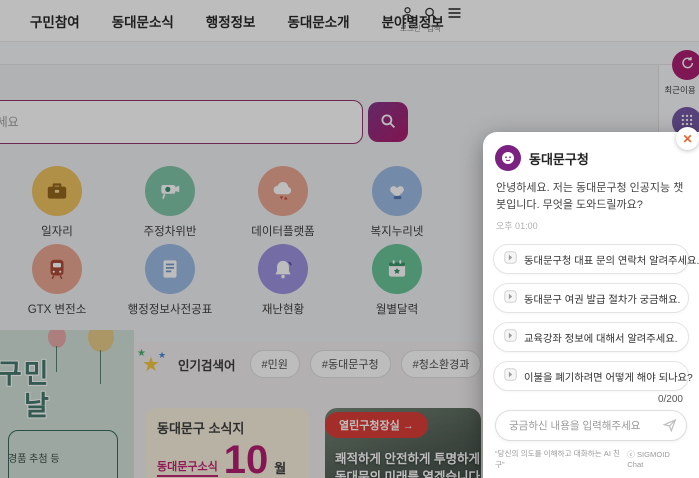 This screenshot has width=699, height=478. Describe the element at coordinates (403, 443) in the screenshot. I see `mayor-office-card: 열린구청장실 → 쾌적하게 안전하게 투명하게 동대문의 미래를 열겠습니다` at that location.